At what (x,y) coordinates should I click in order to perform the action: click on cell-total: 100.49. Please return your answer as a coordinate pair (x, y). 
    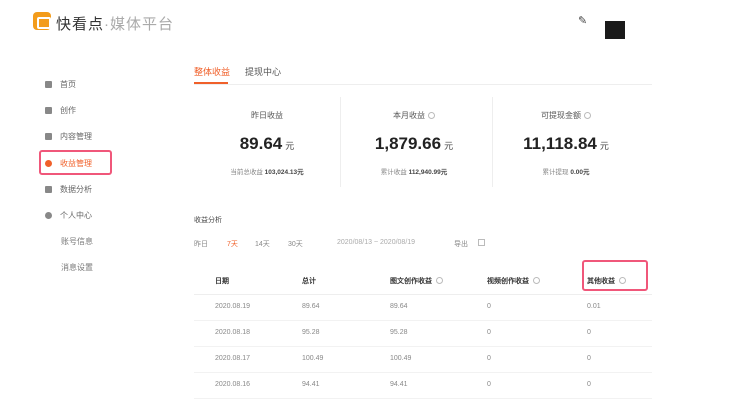
    Looking at the image, I should click on (313, 358).